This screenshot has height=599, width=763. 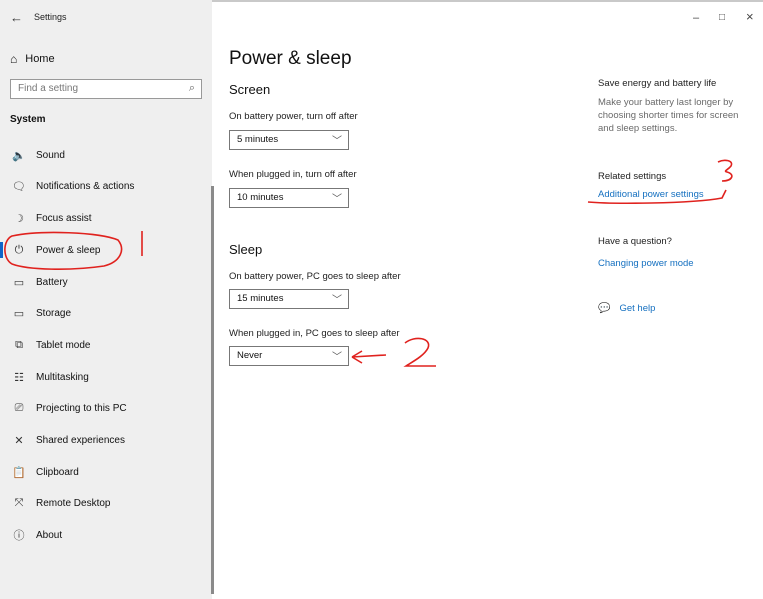 I want to click on power-icon: ⏻, so click(x=19, y=249).